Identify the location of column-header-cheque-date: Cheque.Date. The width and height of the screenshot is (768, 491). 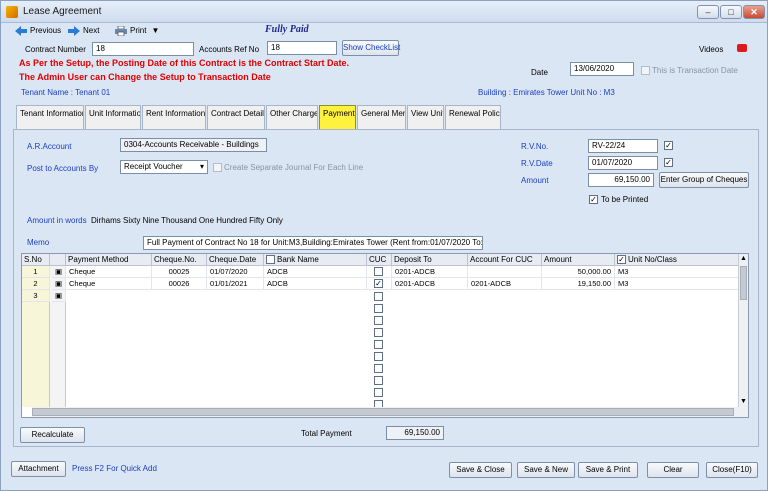
(235, 260).